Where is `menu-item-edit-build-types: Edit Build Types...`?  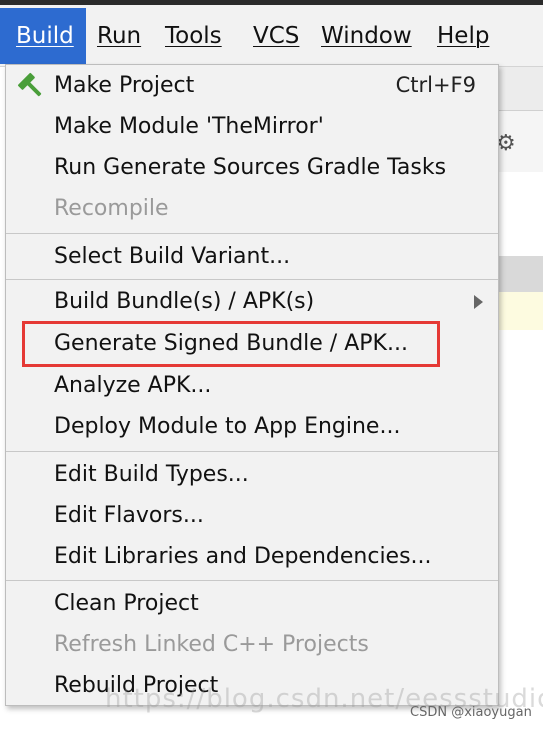
menu-item-edit-build-types: Edit Build Types... is located at coordinates (252, 474).